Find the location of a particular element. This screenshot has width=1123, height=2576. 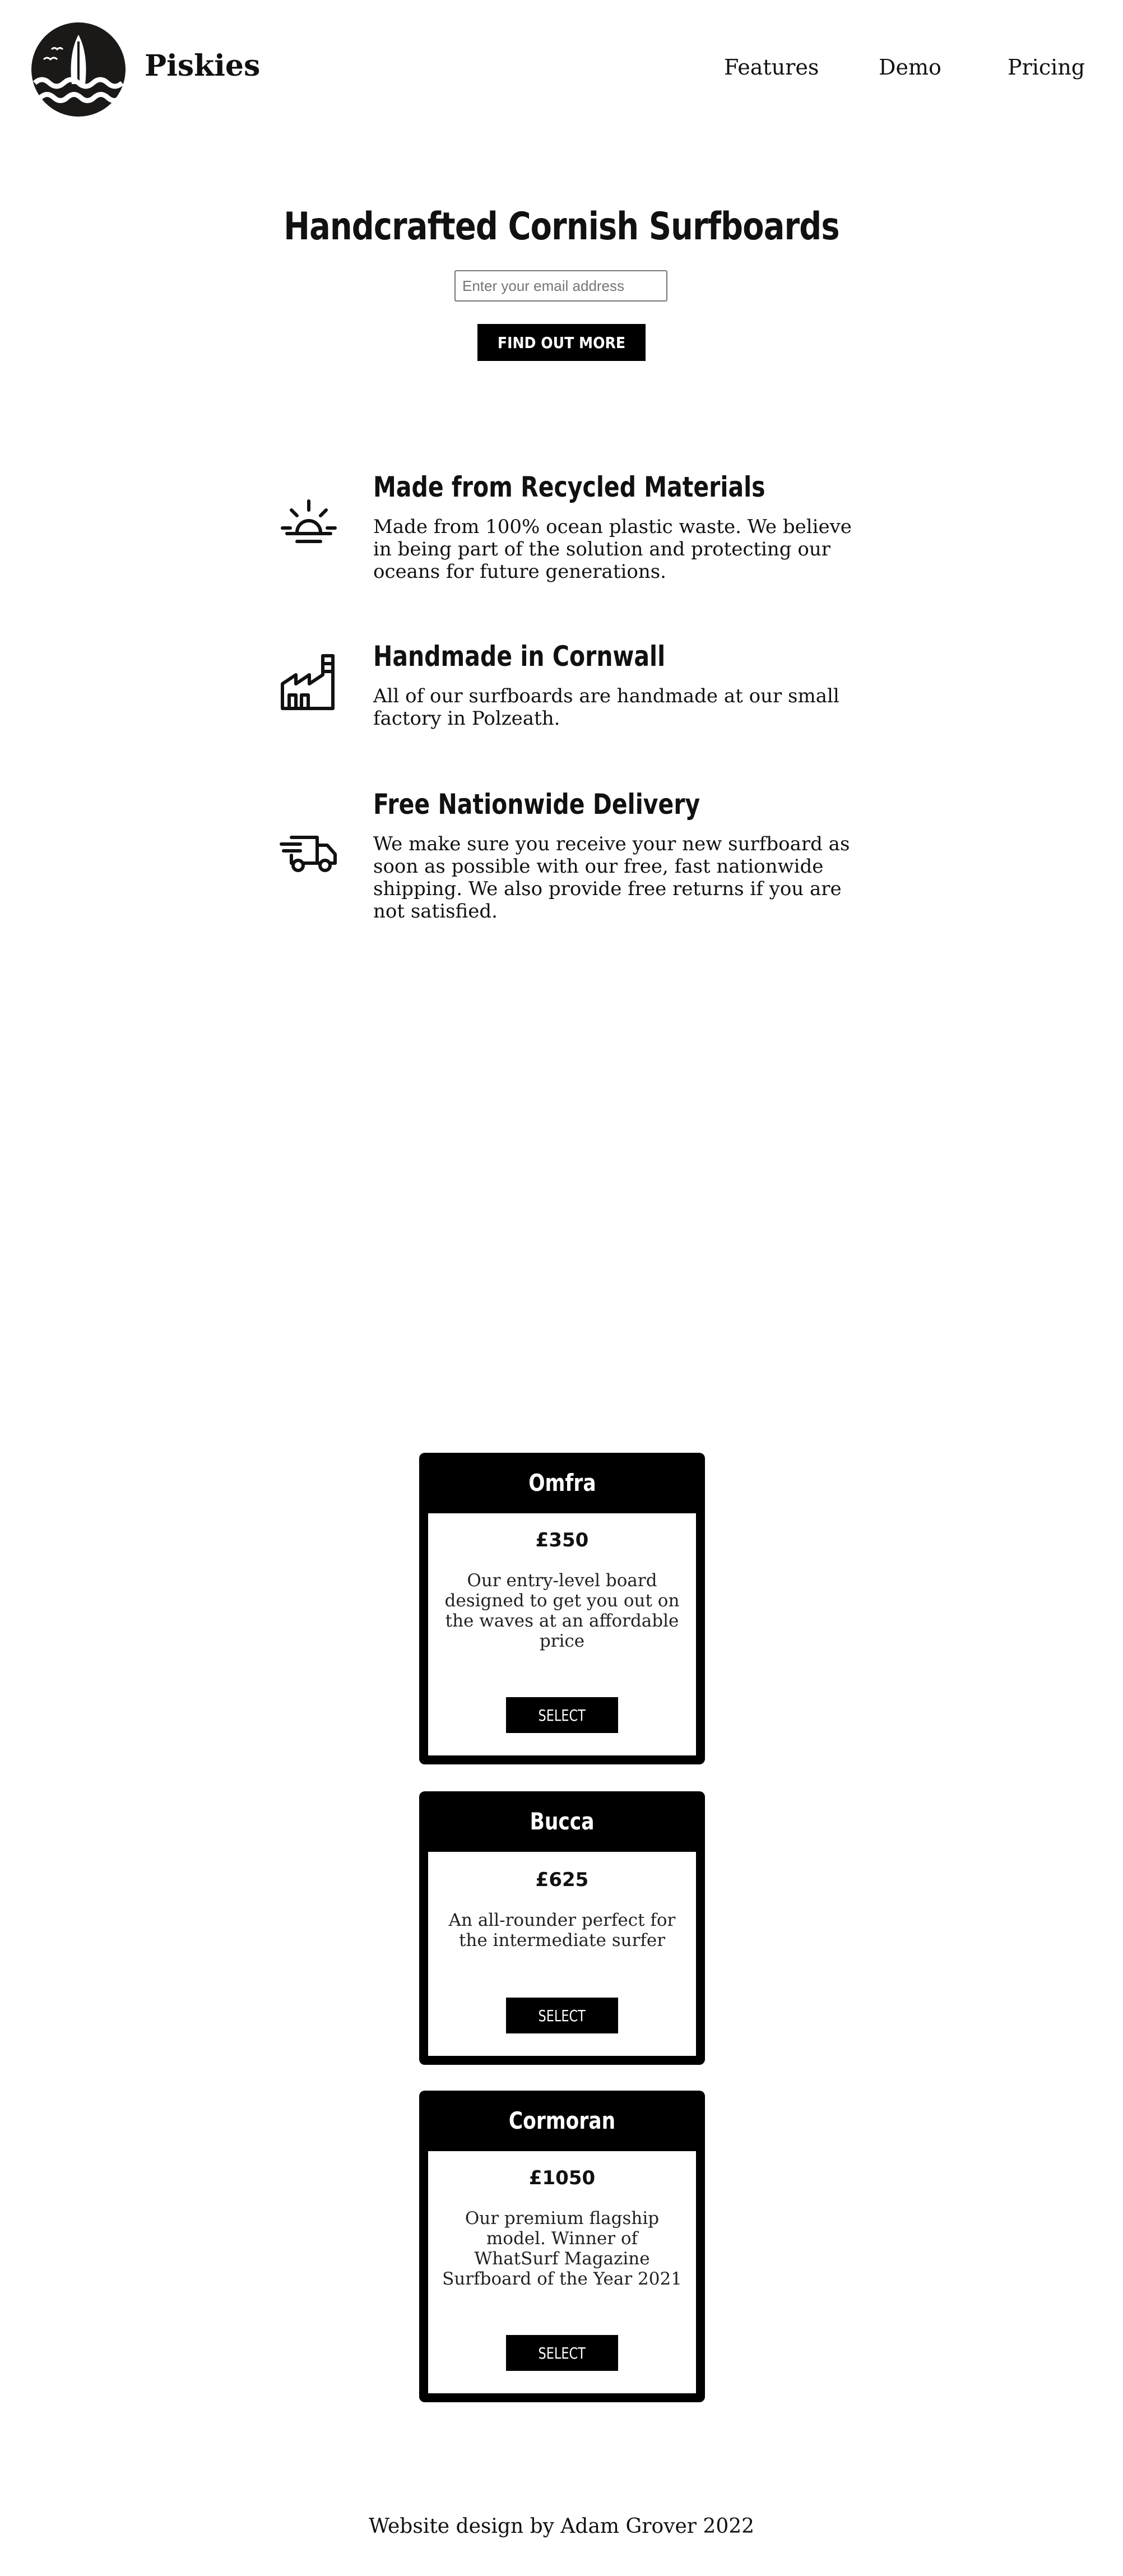

card-price: £625 is located at coordinates (562, 1880).